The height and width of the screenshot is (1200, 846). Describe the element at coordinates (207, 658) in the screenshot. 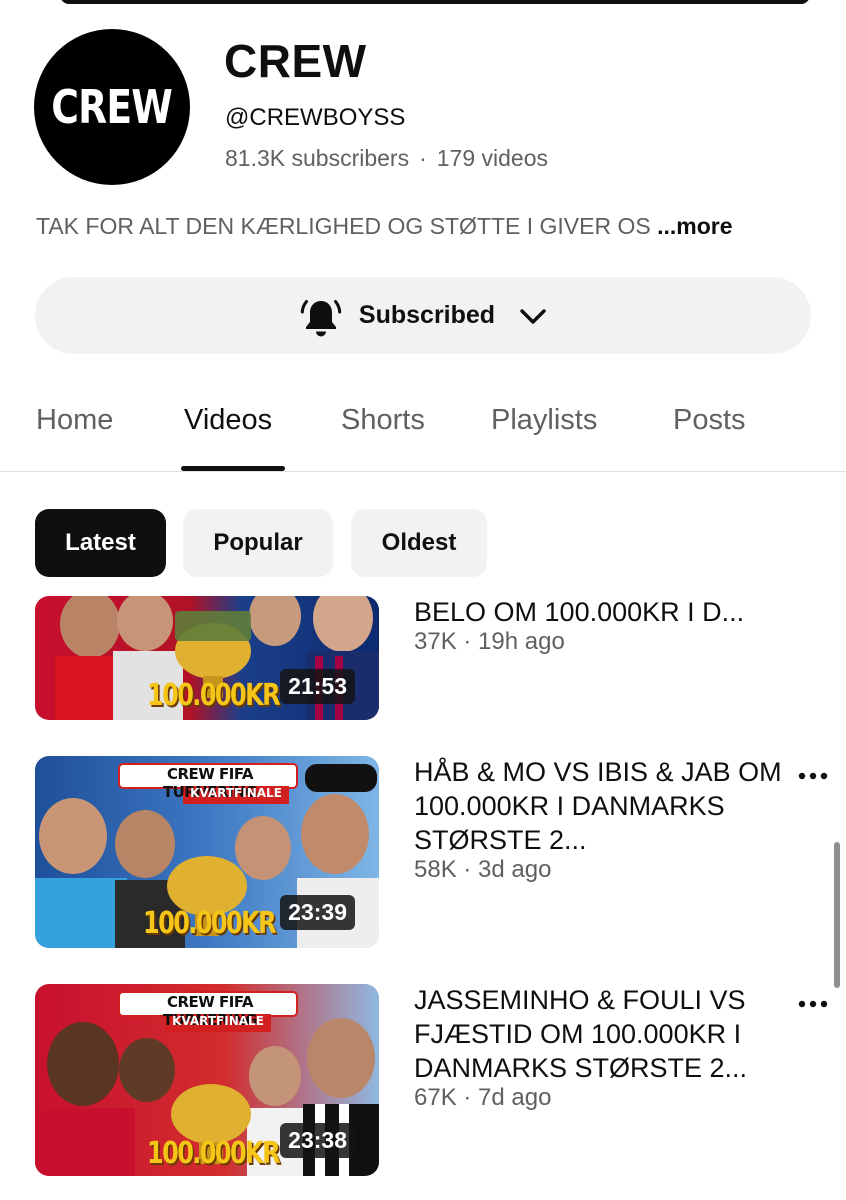

I see `video-thumbnail: 100.000KR 21:53` at that location.